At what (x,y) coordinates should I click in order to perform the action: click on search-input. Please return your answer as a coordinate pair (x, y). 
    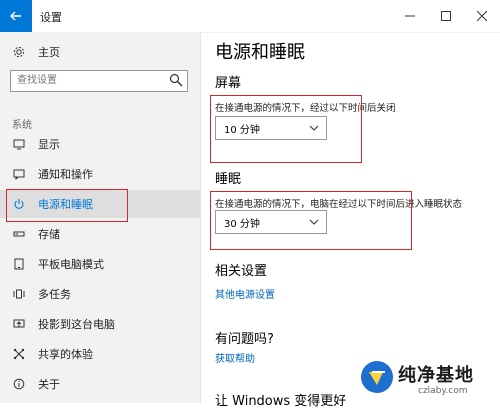
    Looking at the image, I should click on (89, 80).